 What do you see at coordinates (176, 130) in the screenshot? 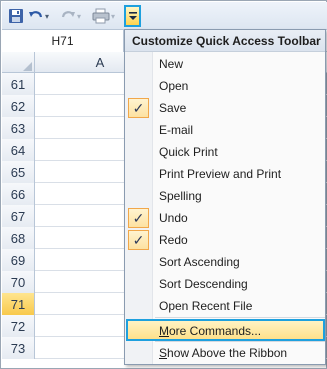
I see `menu-item-label: E-mail` at bounding box center [176, 130].